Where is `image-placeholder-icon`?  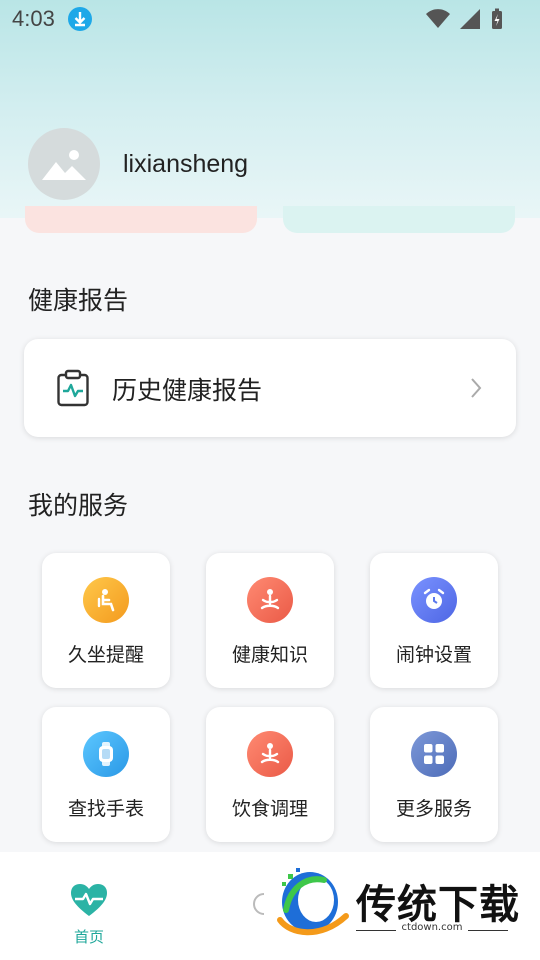
image-placeholder-icon is located at coordinates (64, 165).